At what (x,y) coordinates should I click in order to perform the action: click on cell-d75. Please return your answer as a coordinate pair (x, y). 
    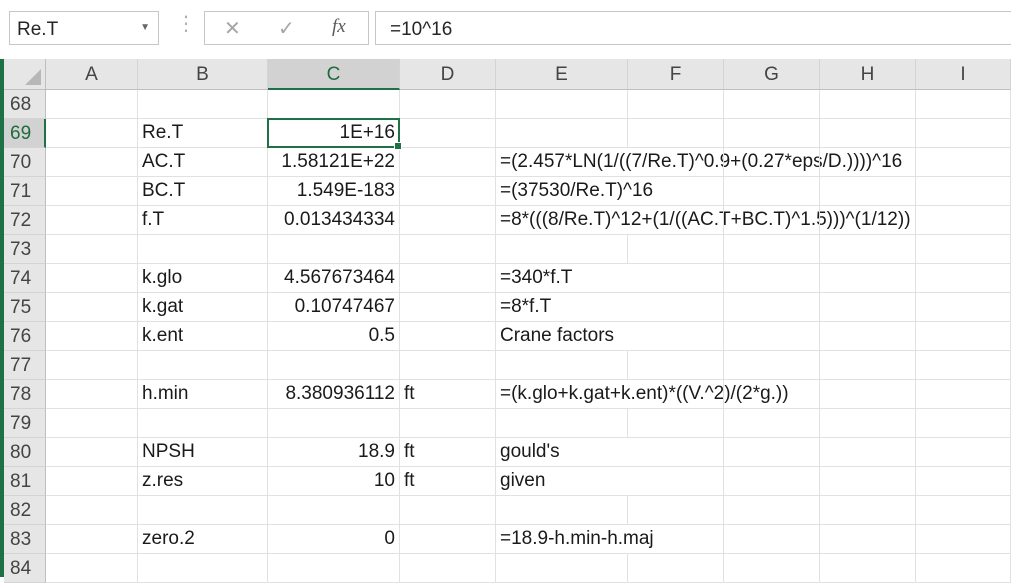
    Looking at the image, I should click on (448, 307).